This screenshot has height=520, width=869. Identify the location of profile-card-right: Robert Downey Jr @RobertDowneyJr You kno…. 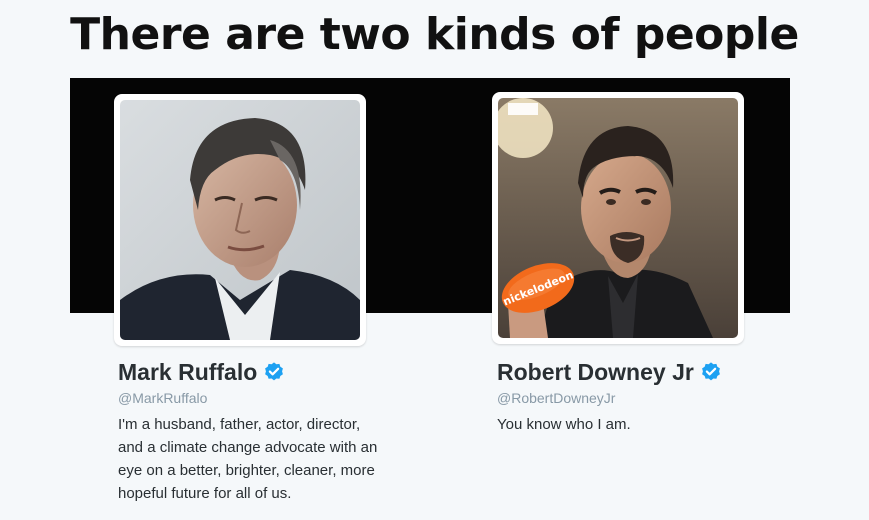
(662, 395).